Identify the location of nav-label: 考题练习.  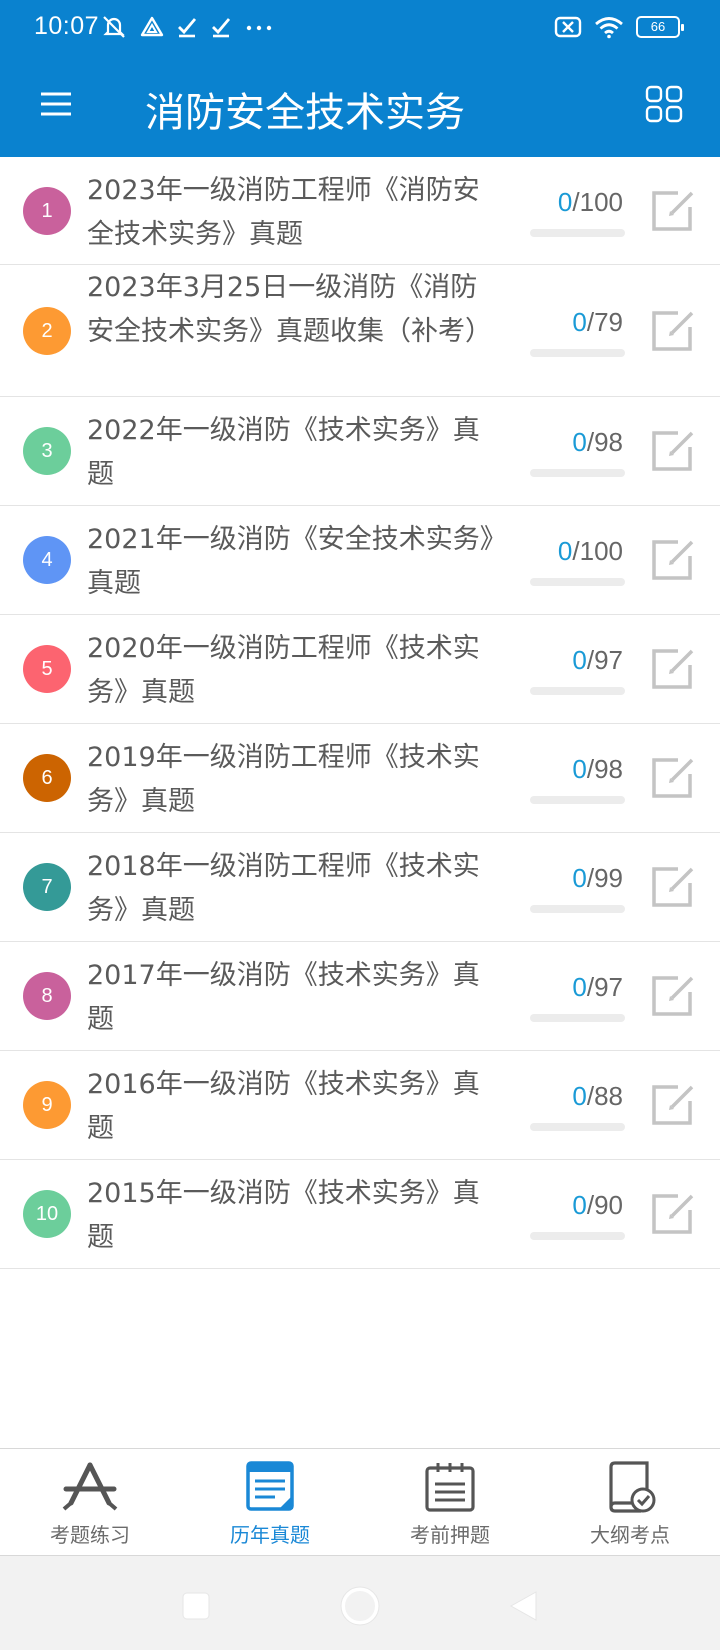
(90, 1535).